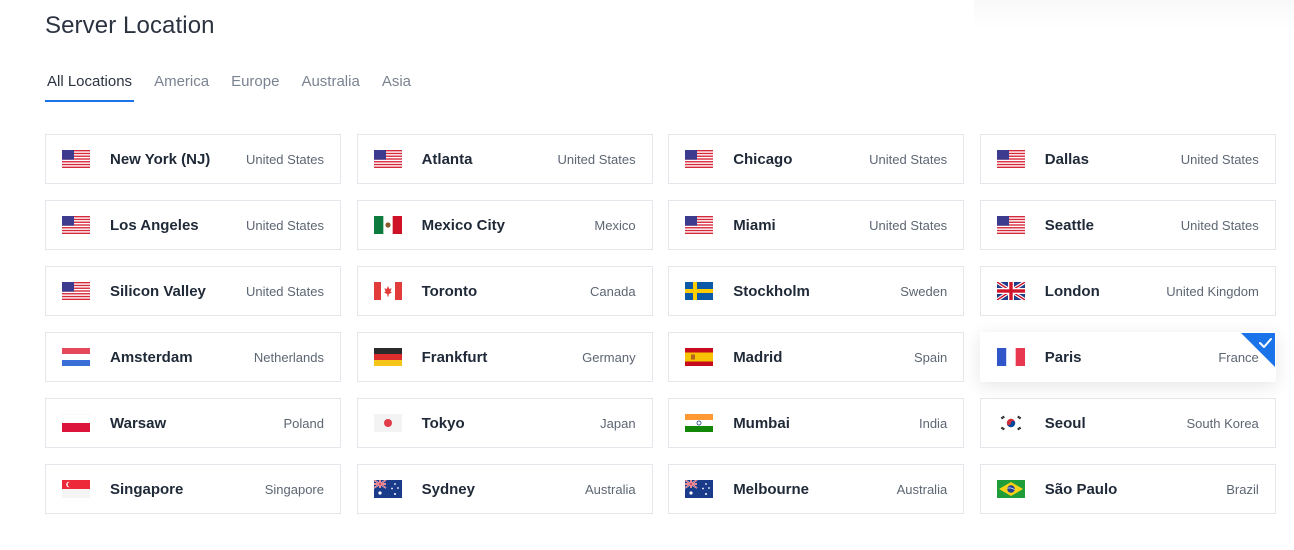 The height and width of the screenshot is (550, 1294). Describe the element at coordinates (761, 423) in the screenshot. I see `location-city: Mumbai` at that location.